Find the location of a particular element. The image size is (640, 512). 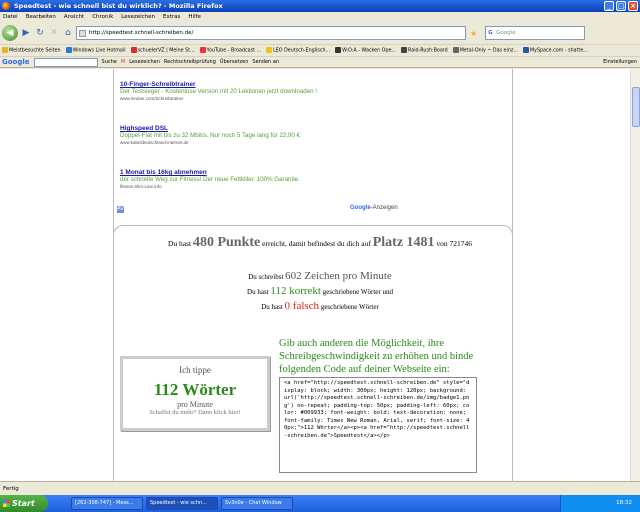

menu-datei: Datei is located at coordinates (10, 17).